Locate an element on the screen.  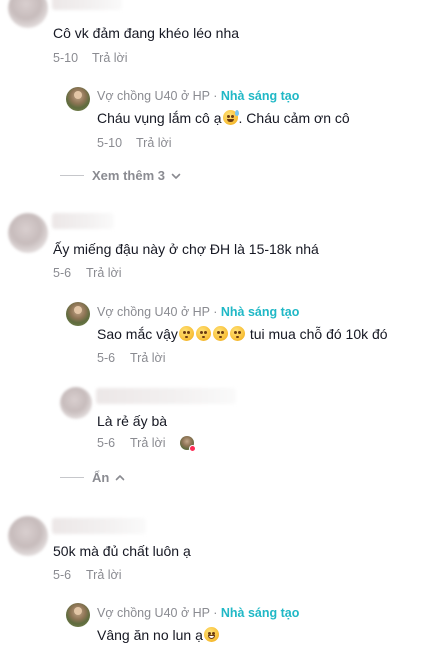
reply-text: Cháu vụng lắm cô ạ . Cháu cảm ơn cô is located at coordinates (223, 118).